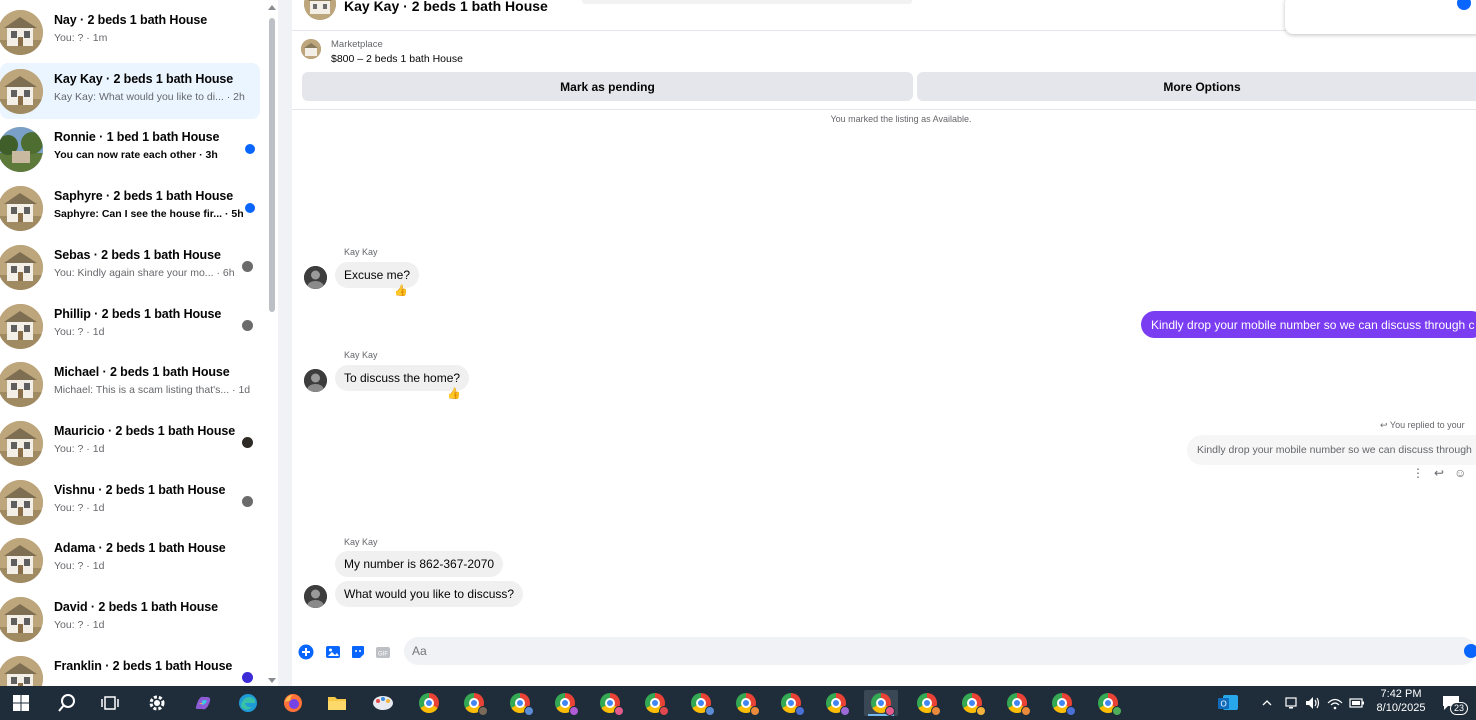 The width and height of the screenshot is (1476, 720). What do you see at coordinates (131, 326) in the screenshot?
I see `conversation-item: Phillip · 2 beds 1 bath House You: ? · 1d` at bounding box center [131, 326].